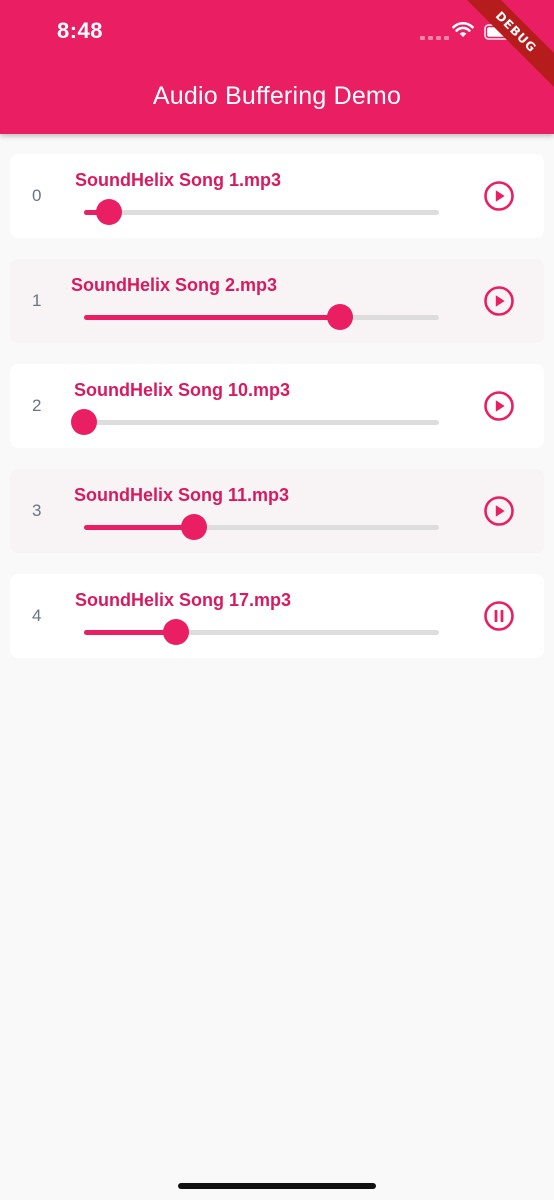  Describe the element at coordinates (182, 390) in the screenshot. I see `track-title: SoundHelix Song 10.mp3` at that location.